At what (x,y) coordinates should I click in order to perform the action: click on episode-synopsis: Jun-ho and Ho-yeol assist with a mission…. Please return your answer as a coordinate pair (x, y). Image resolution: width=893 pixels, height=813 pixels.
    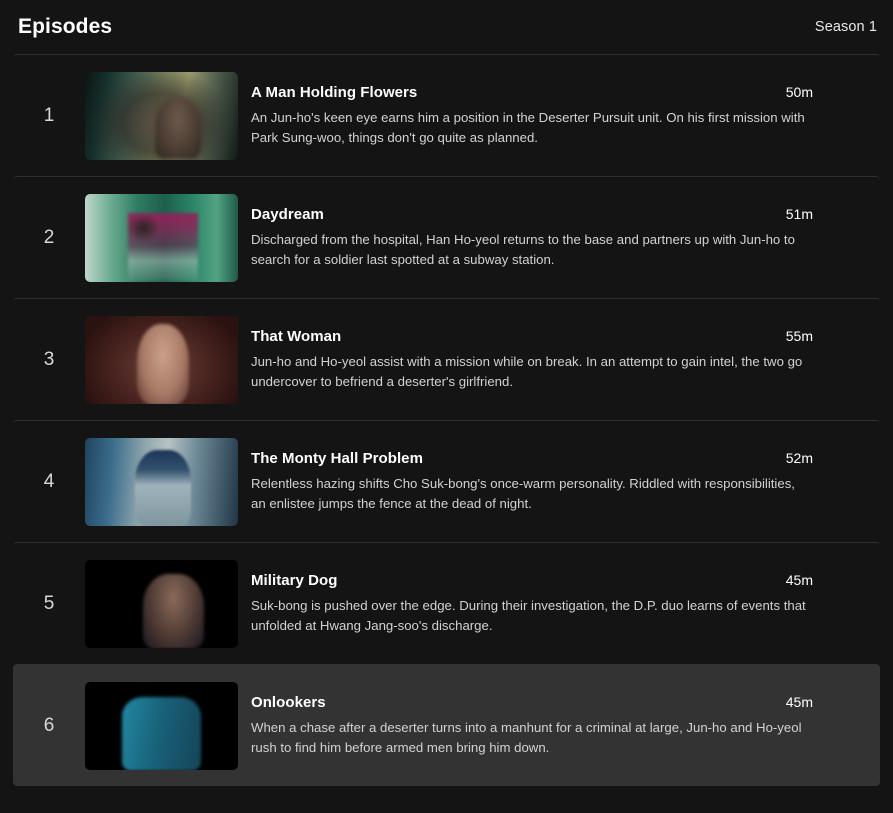
    Looking at the image, I should click on (527, 371).